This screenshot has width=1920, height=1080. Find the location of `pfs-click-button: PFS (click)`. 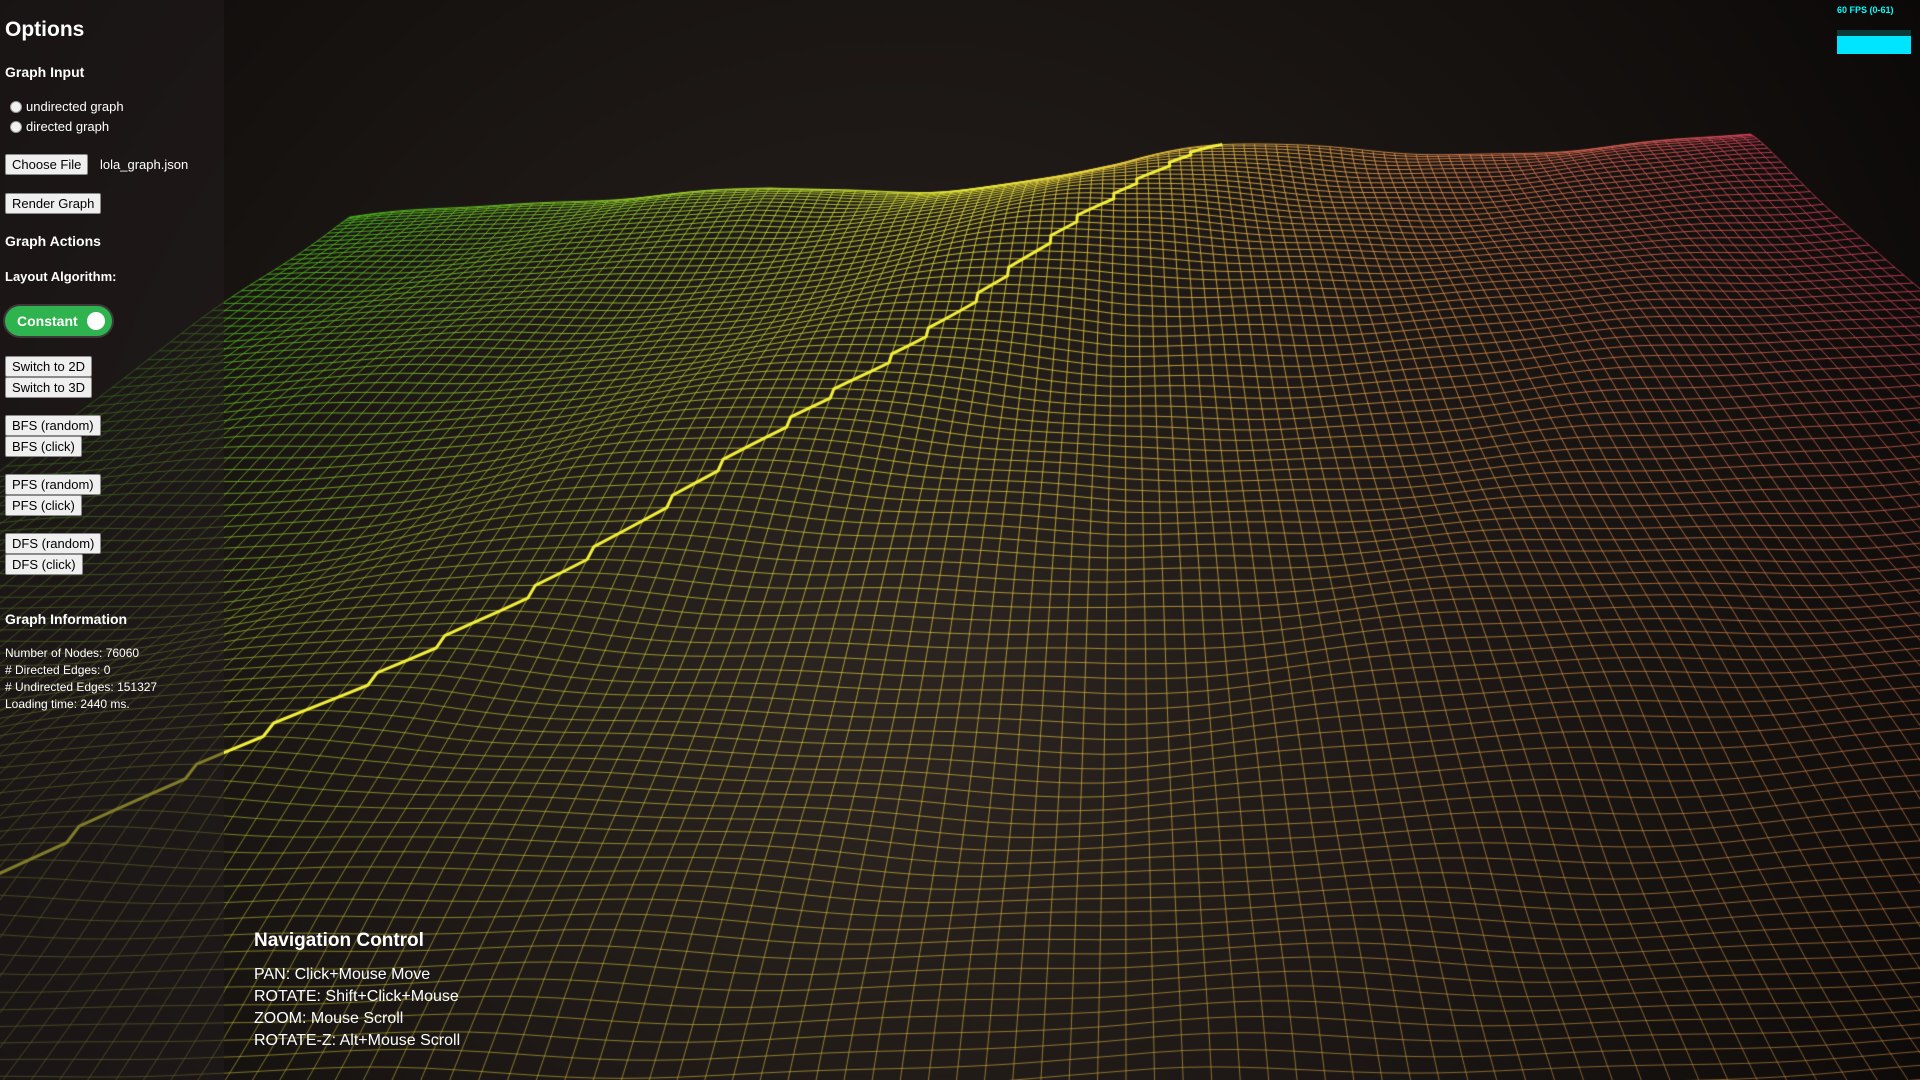

pfs-click-button: PFS (click) is located at coordinates (43, 505).